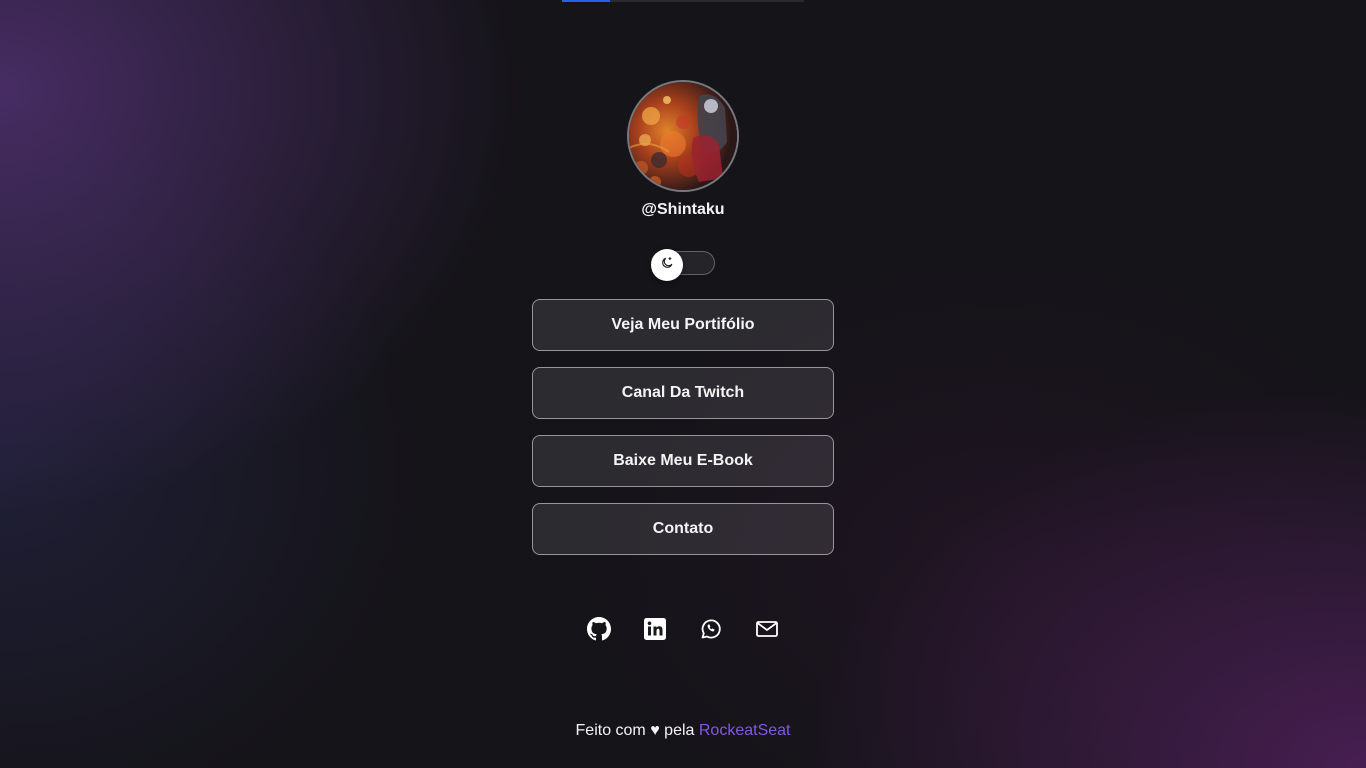 The width and height of the screenshot is (1366, 768). I want to click on footer-prefix: Feito com, so click(610, 730).